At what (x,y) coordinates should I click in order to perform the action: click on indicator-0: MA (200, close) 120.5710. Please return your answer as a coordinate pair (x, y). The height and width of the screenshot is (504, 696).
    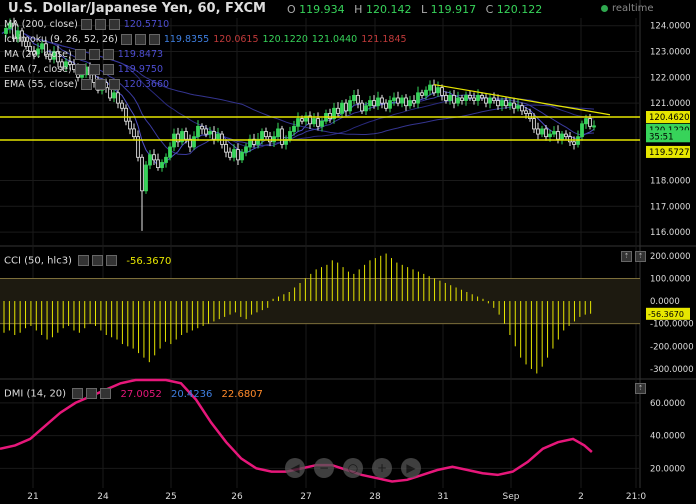
    Looking at the image, I should click on (86, 24).